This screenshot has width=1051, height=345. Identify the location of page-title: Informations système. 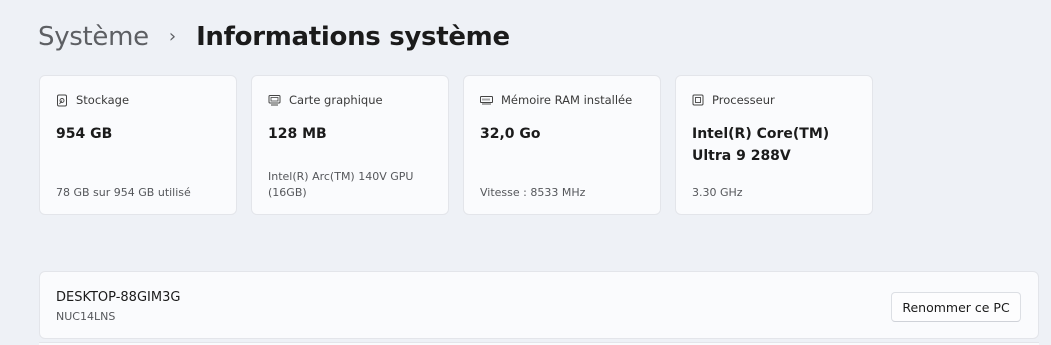
(353, 37).